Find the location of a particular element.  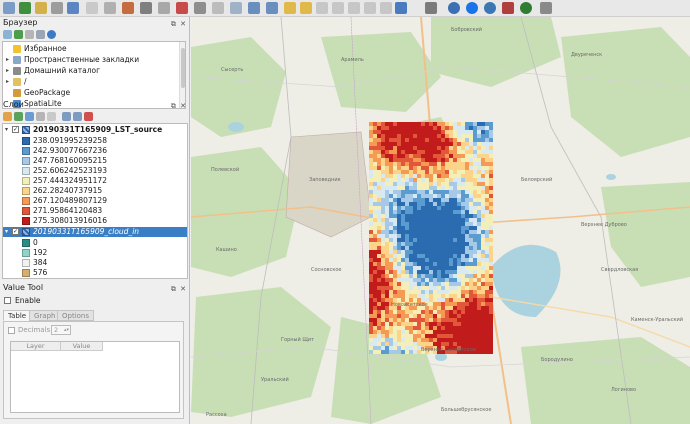

map-place-label: Горный Щит is located at coordinates (297, 340).